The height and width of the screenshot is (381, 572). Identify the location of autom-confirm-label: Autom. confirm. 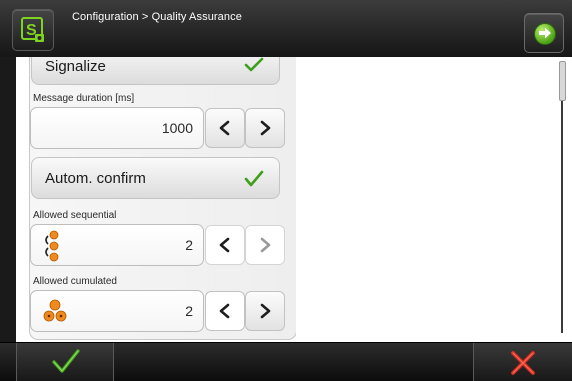
(95, 178).